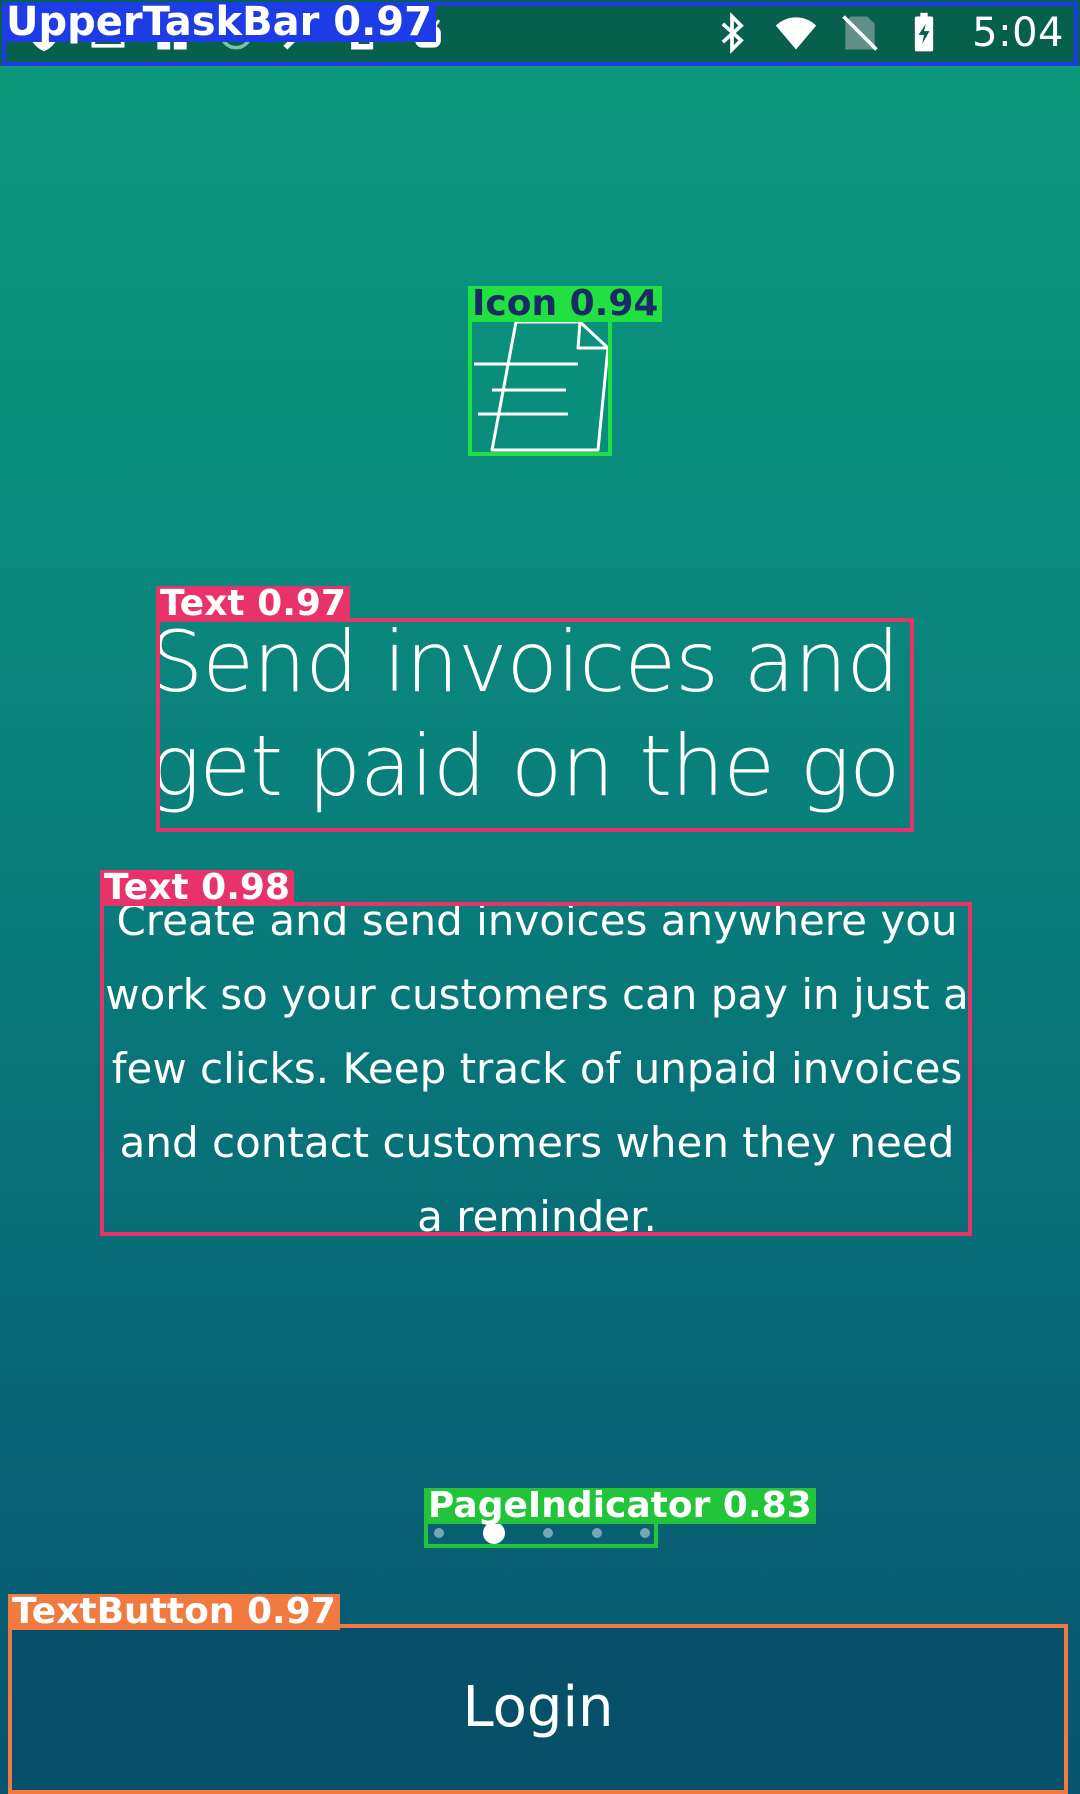 Image resolution: width=1080 pixels, height=1794 pixels. What do you see at coordinates (493, 1533) in the screenshot?
I see `page-dot-active` at bounding box center [493, 1533].